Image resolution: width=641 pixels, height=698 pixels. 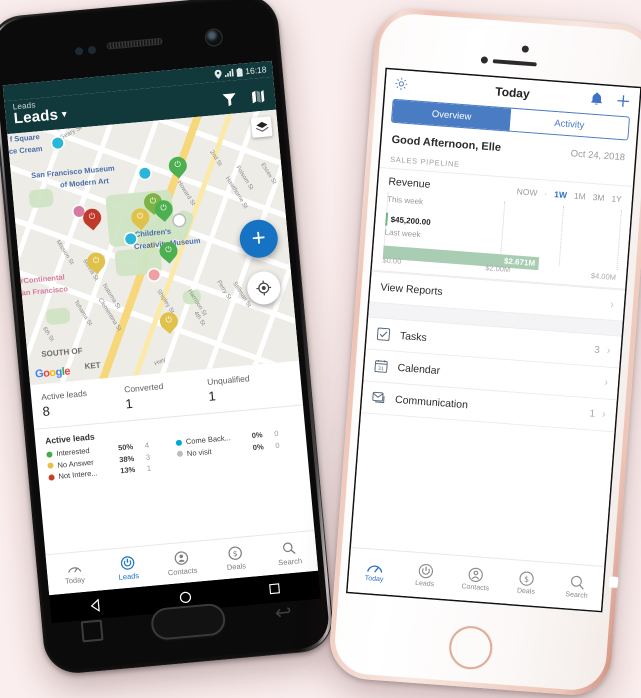 I want to click on axis-tick-label: $0.00, so click(x=391, y=260).